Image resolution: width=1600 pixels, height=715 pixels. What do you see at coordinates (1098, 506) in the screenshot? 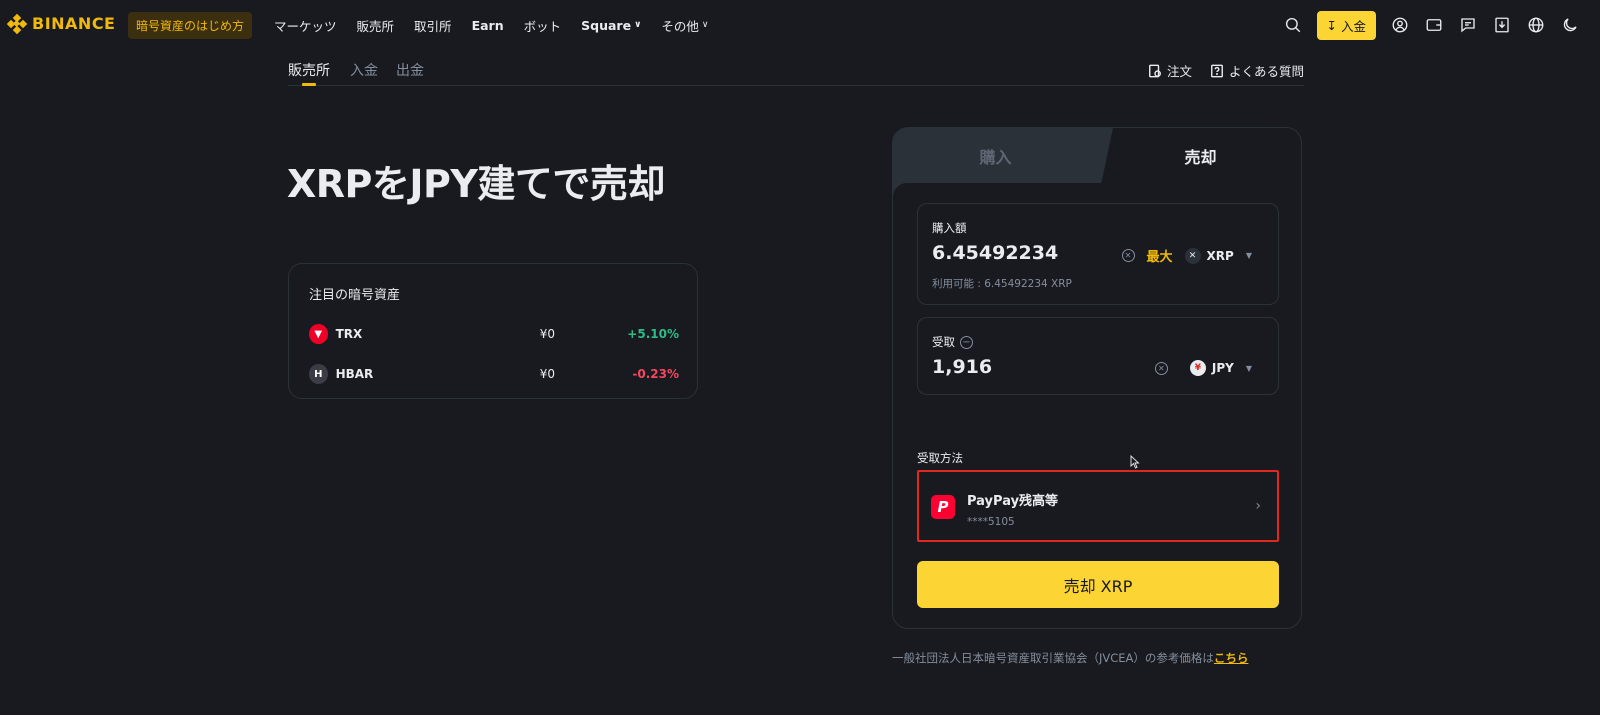
I see `receive-method-selector: P PayPay残高等 ****5105 ›` at bounding box center [1098, 506].